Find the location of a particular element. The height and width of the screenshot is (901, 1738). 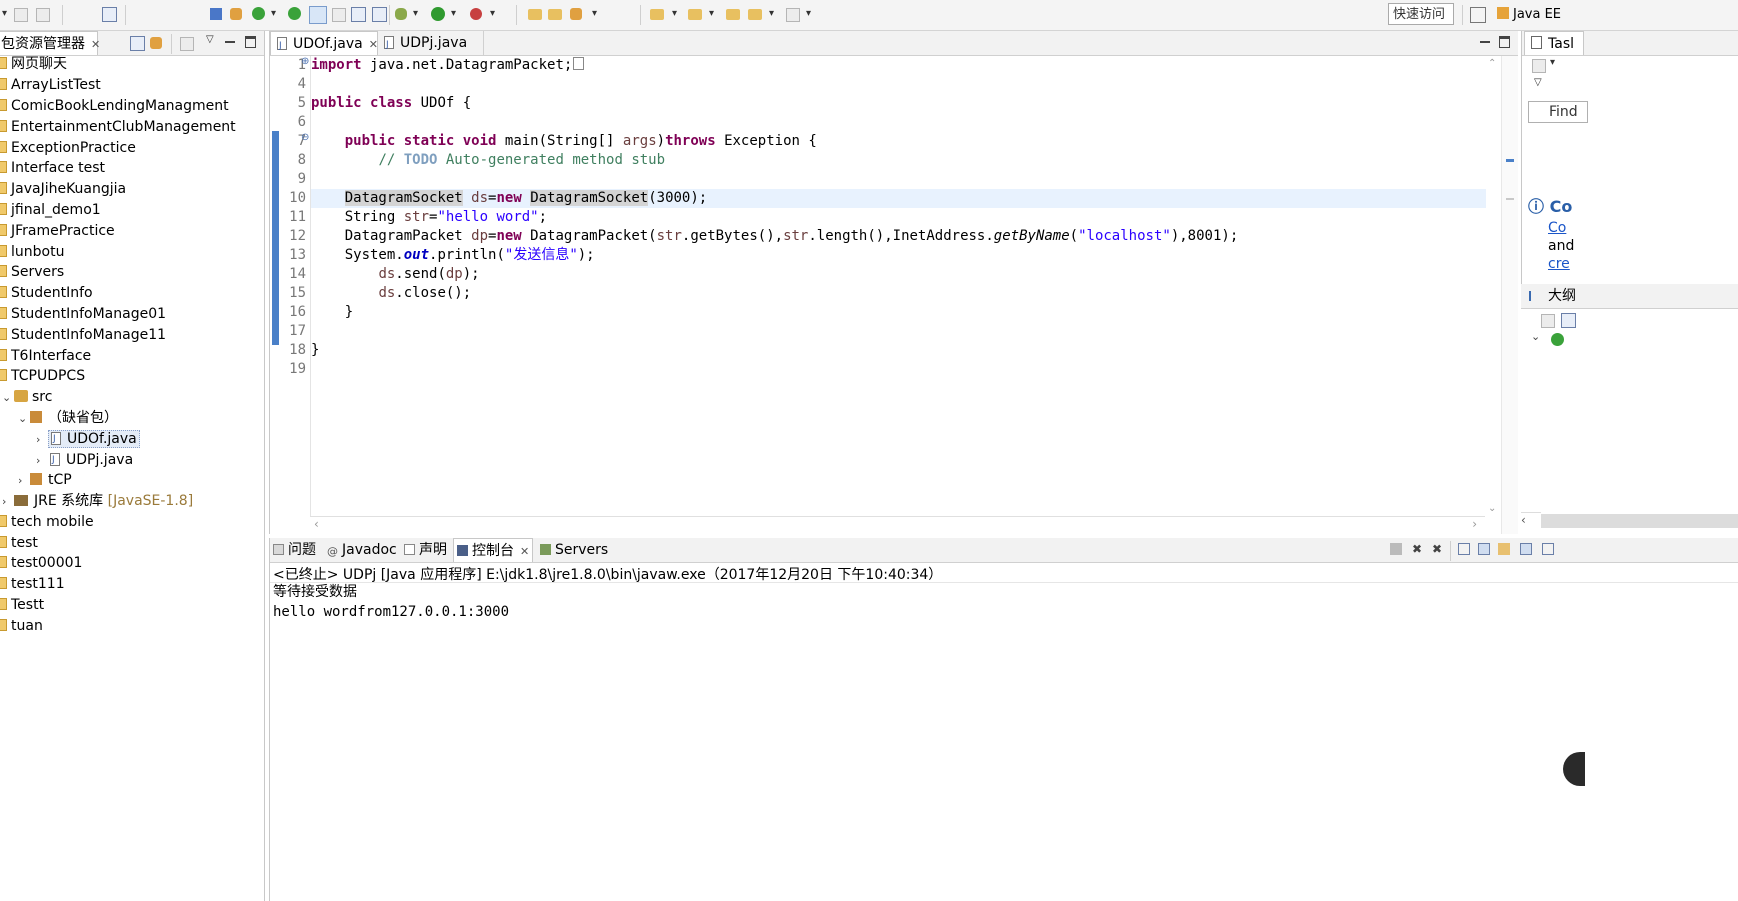

tree-item: 网页聊天 is located at coordinates (33, 64).